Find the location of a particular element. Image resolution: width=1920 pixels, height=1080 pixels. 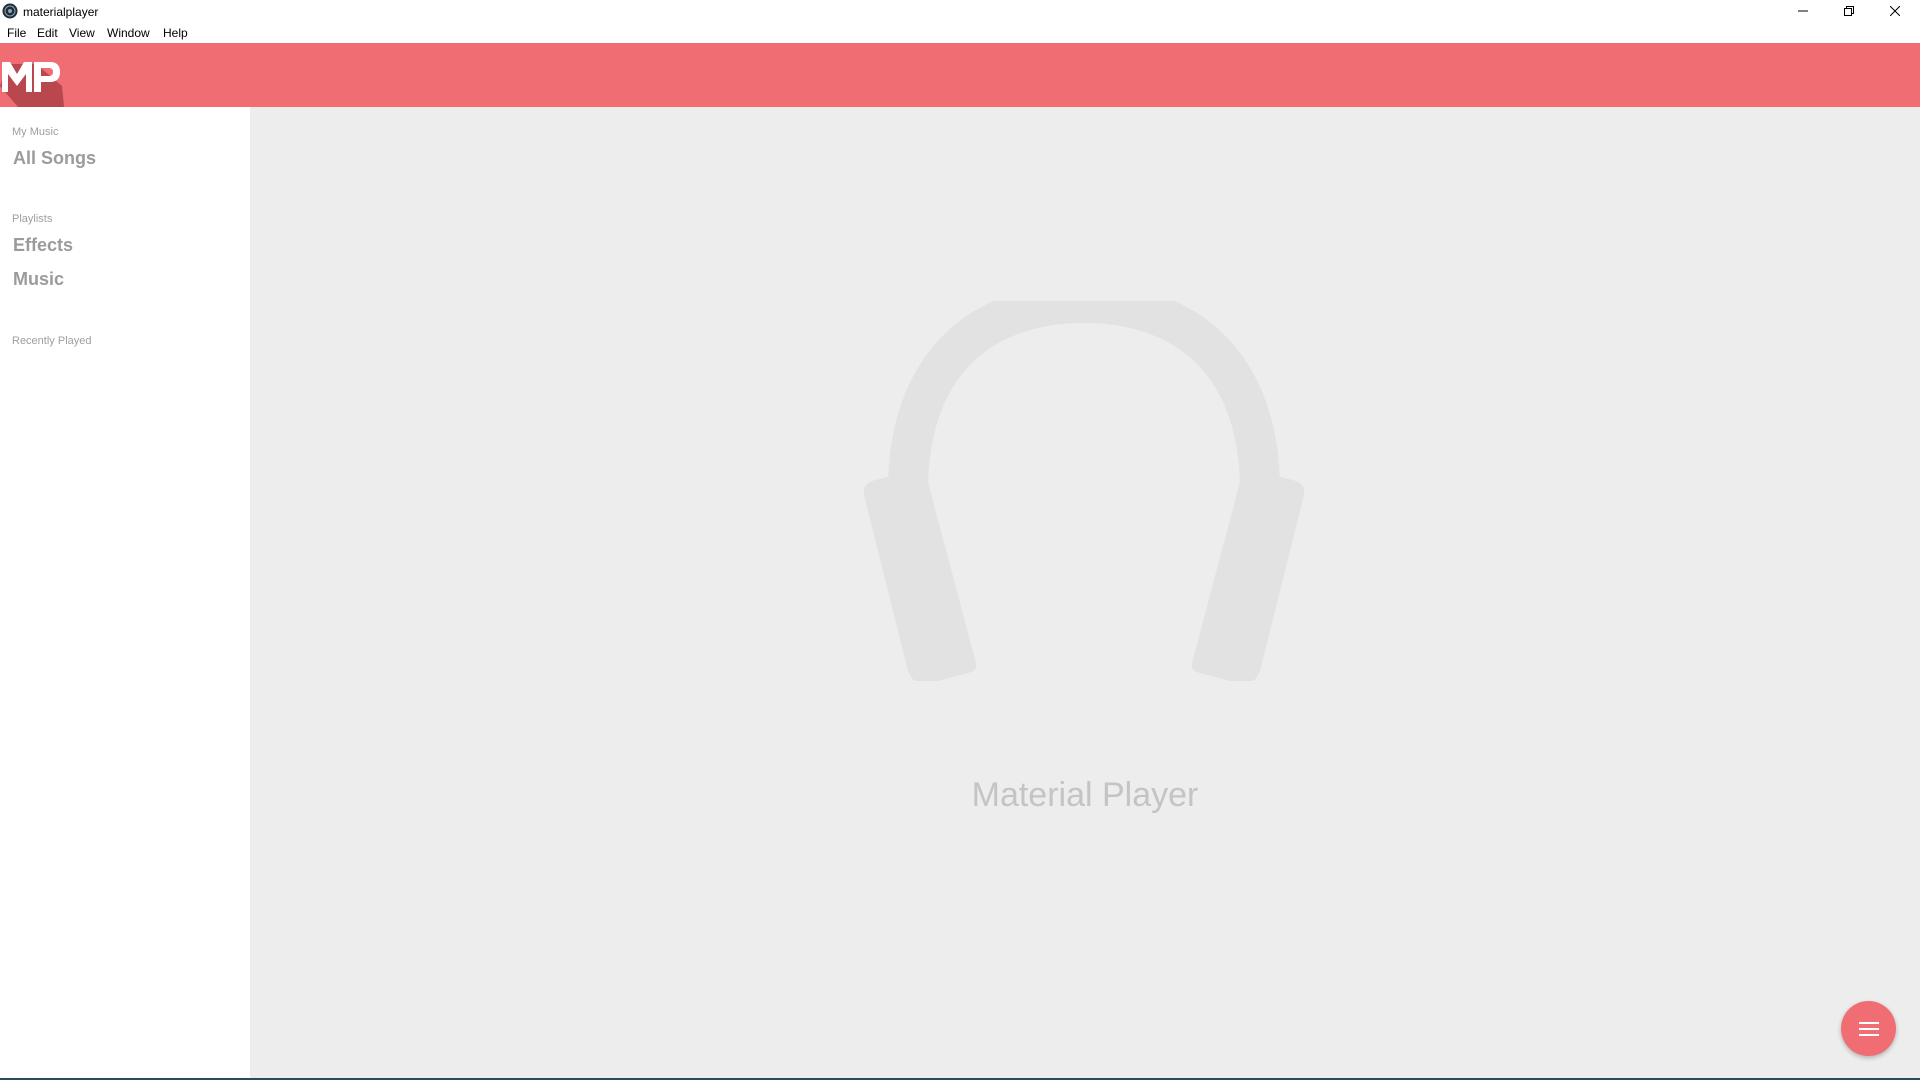

menu-fab-button is located at coordinates (1868, 1028).